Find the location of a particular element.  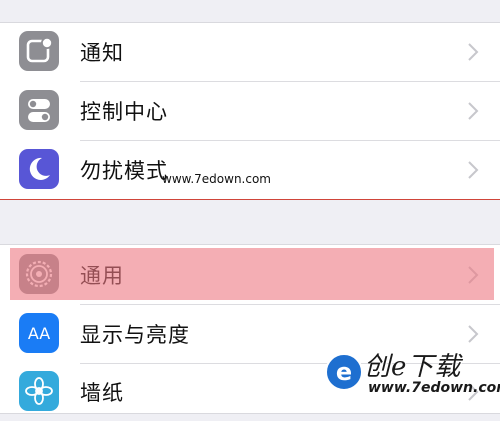

divider-line is located at coordinates (250, 199).